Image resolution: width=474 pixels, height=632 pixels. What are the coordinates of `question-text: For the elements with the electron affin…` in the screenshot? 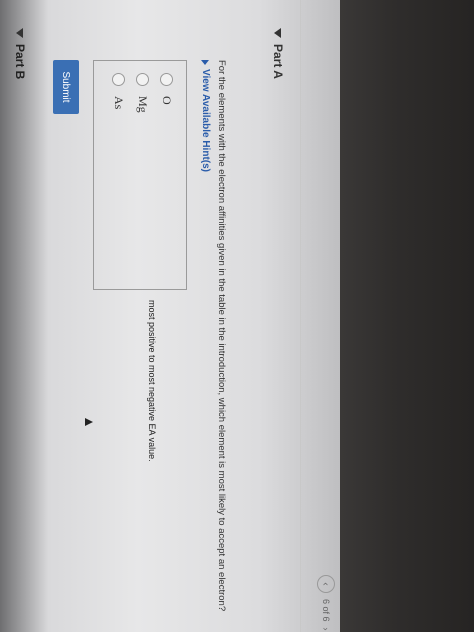 It's located at (221, 336).